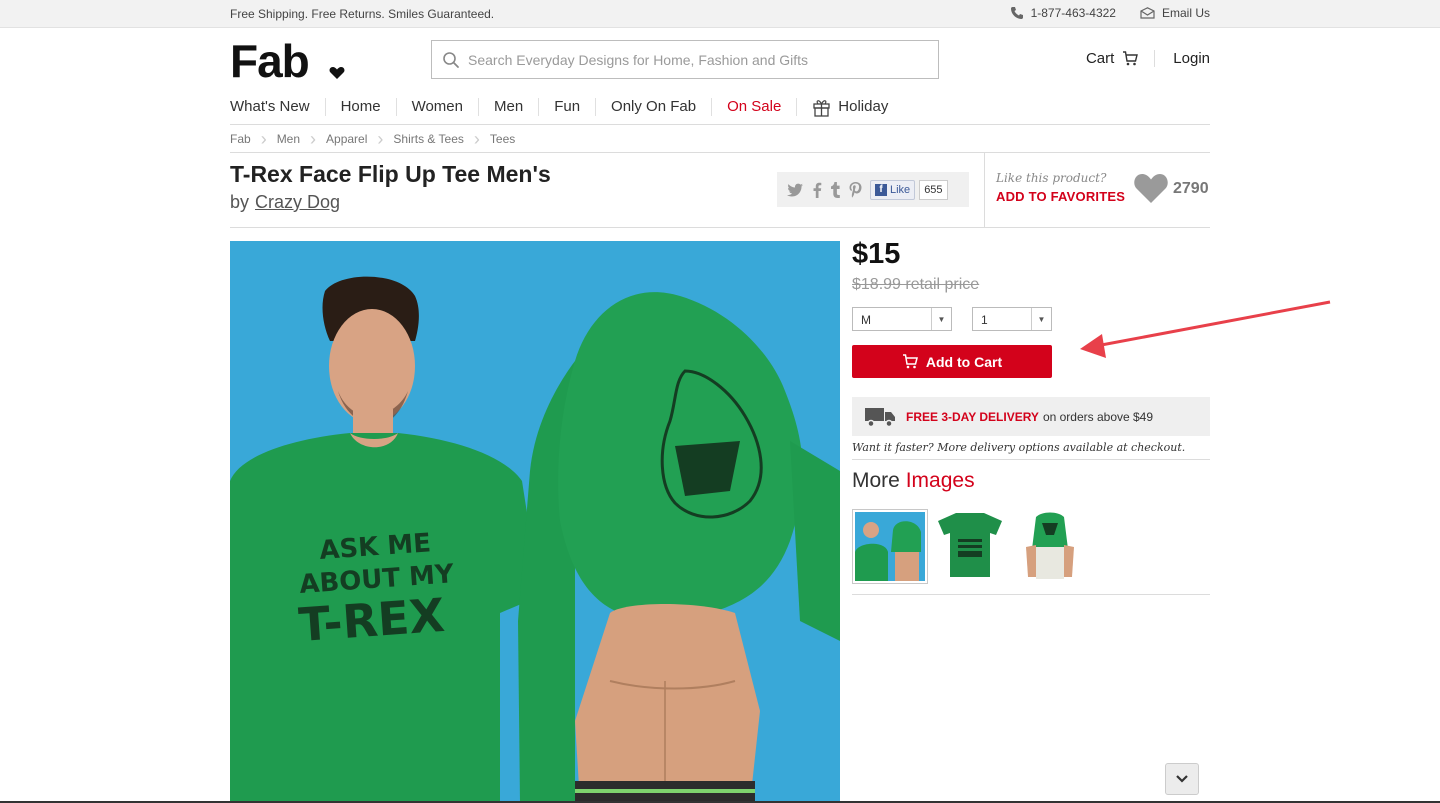 The width and height of the screenshot is (1440, 803). I want to click on nav-men: Men, so click(508, 107).